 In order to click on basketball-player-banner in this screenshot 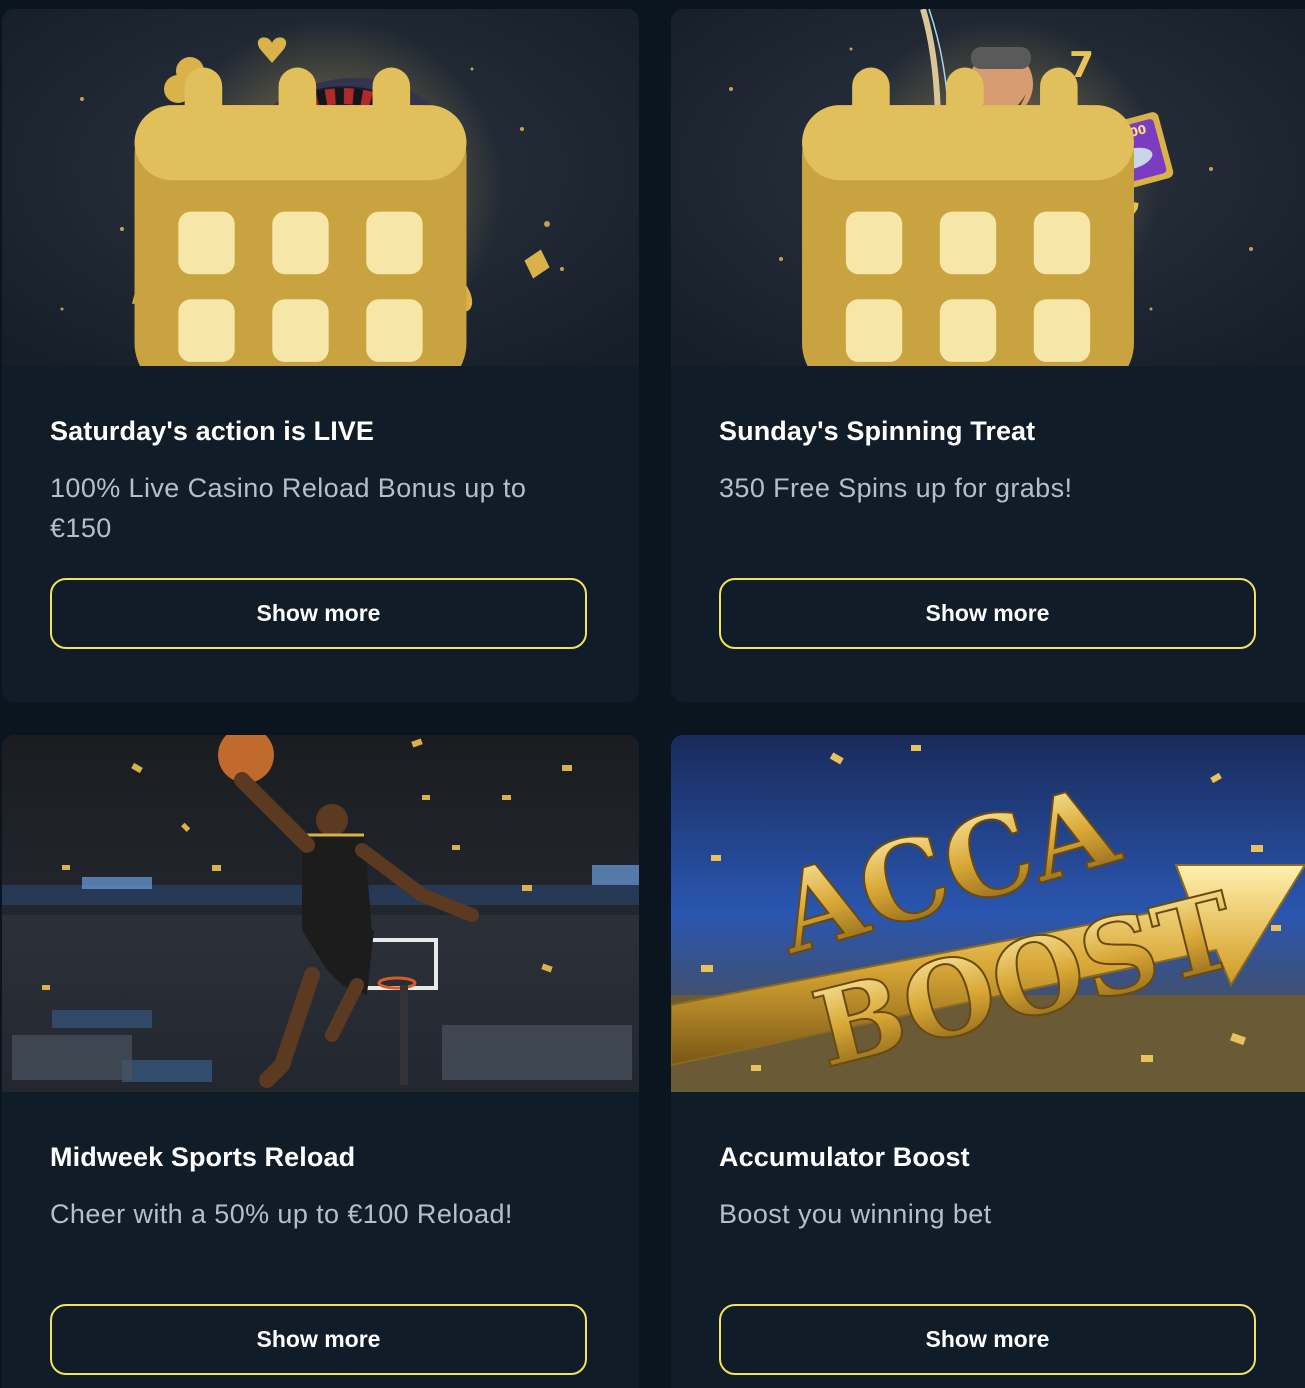, I will do `click(320, 913)`.